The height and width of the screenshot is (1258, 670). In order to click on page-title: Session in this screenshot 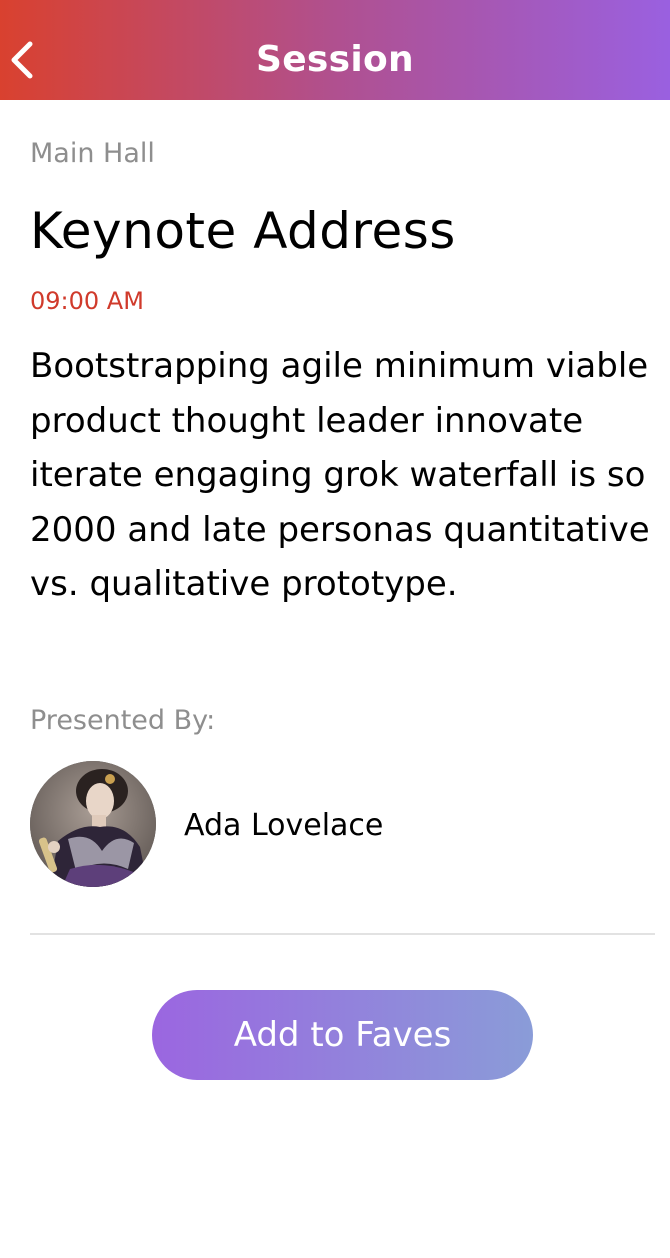, I will do `click(334, 59)`.